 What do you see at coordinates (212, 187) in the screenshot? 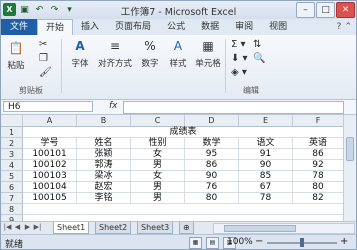
I see `data-cell: 76` at bounding box center [212, 187].